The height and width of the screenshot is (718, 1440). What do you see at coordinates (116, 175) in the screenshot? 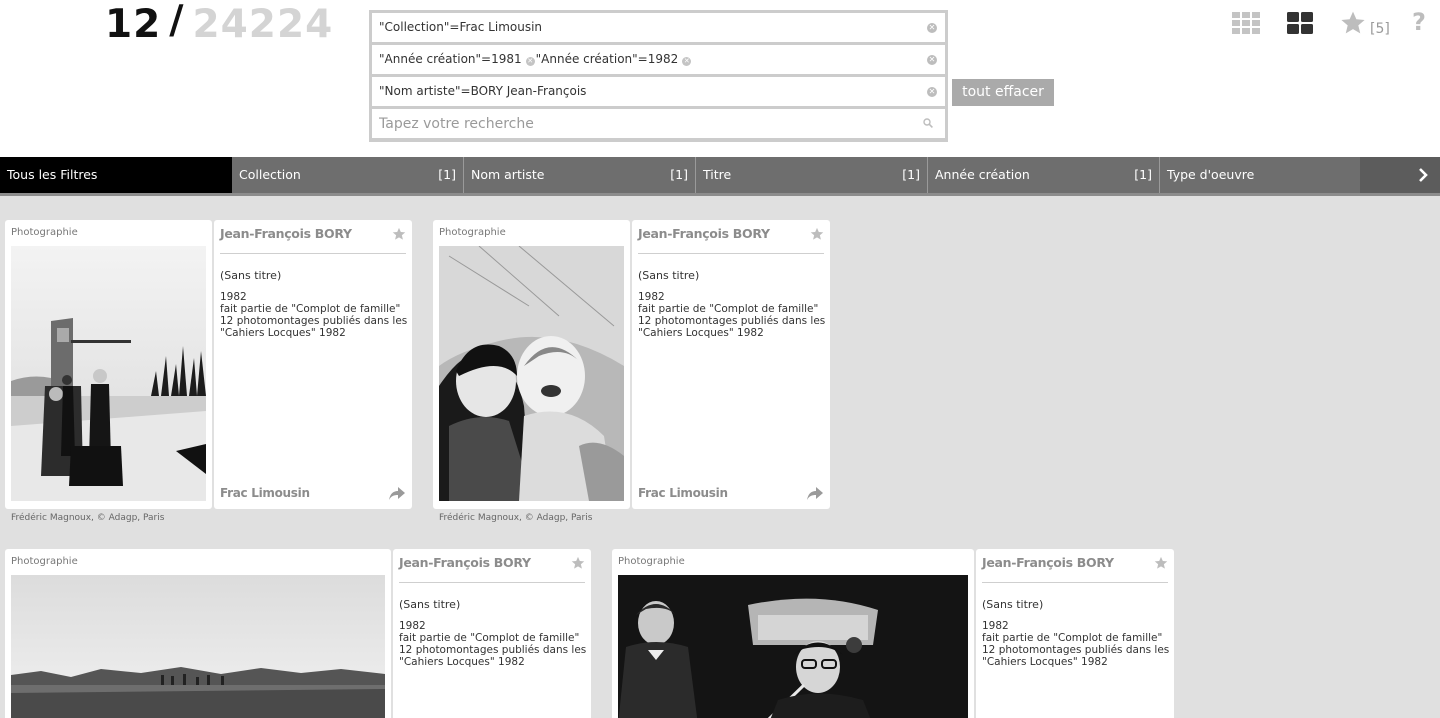
I see `tab-all-filters: Tous les Filtres` at bounding box center [116, 175].